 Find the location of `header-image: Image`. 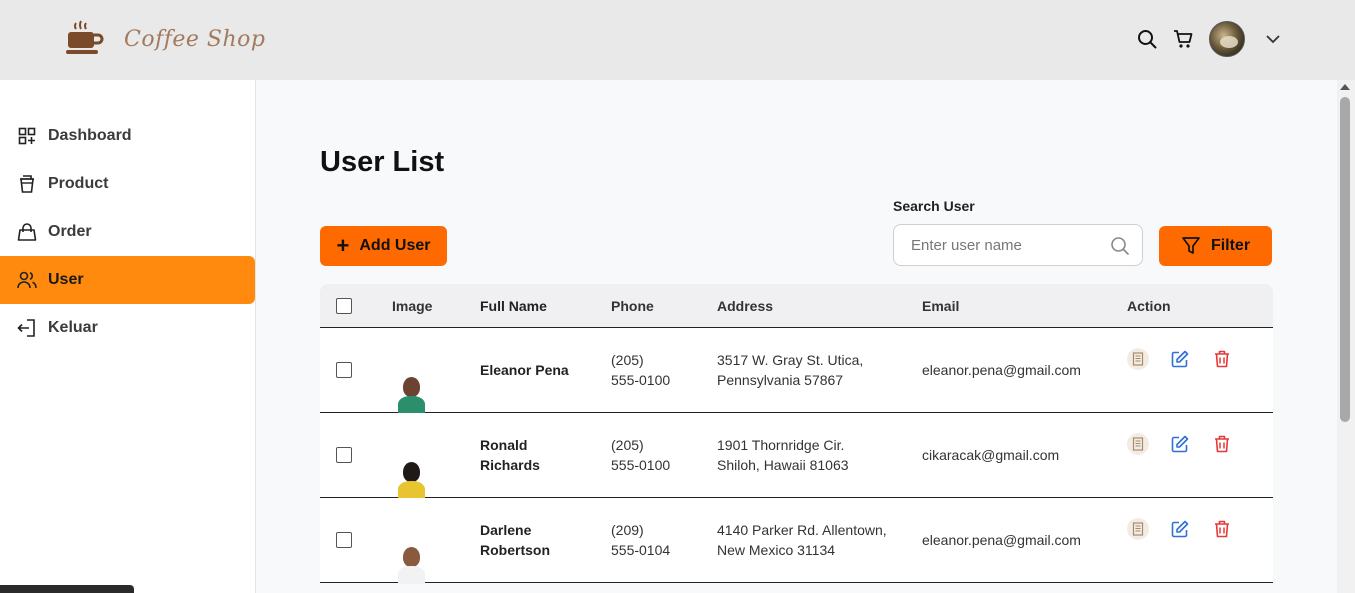

header-image: Image is located at coordinates (412, 305).